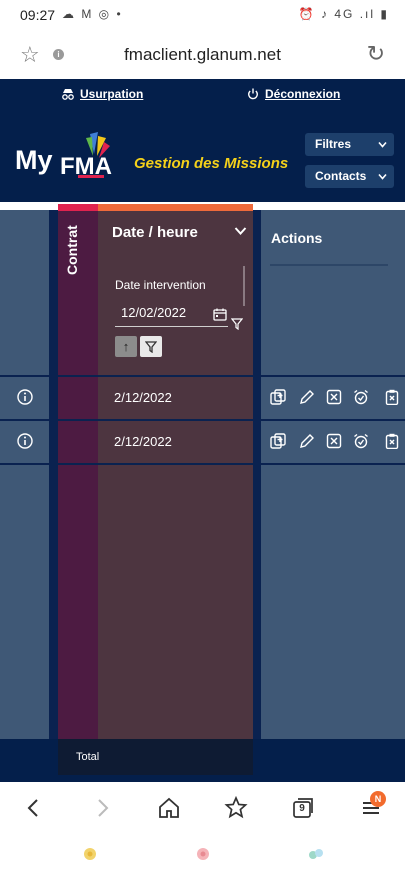 This screenshot has height=878, width=405. Describe the element at coordinates (297, 238) in the screenshot. I see `actions-header: Actions` at that location.